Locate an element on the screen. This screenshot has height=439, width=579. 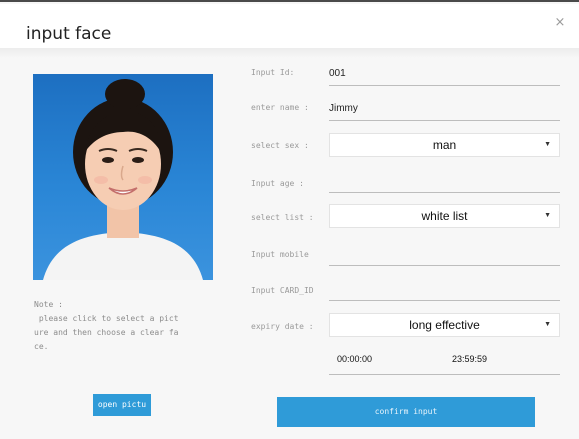
expiry-label: expiry date : is located at coordinates (282, 326).